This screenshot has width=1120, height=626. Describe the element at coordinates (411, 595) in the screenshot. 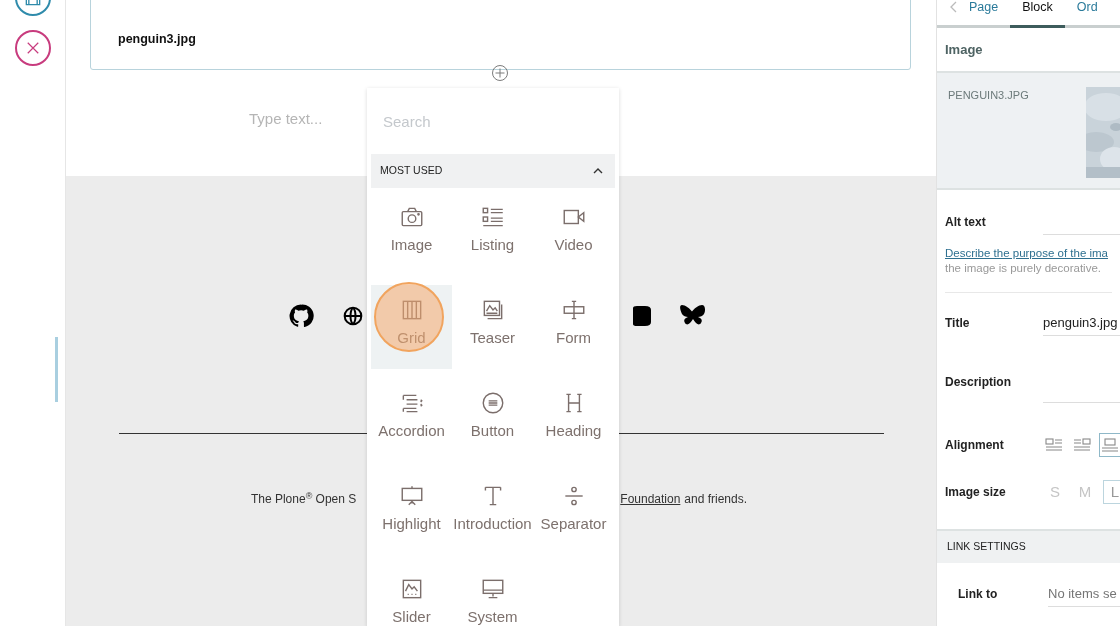

I see `block-option: Slider` at that location.